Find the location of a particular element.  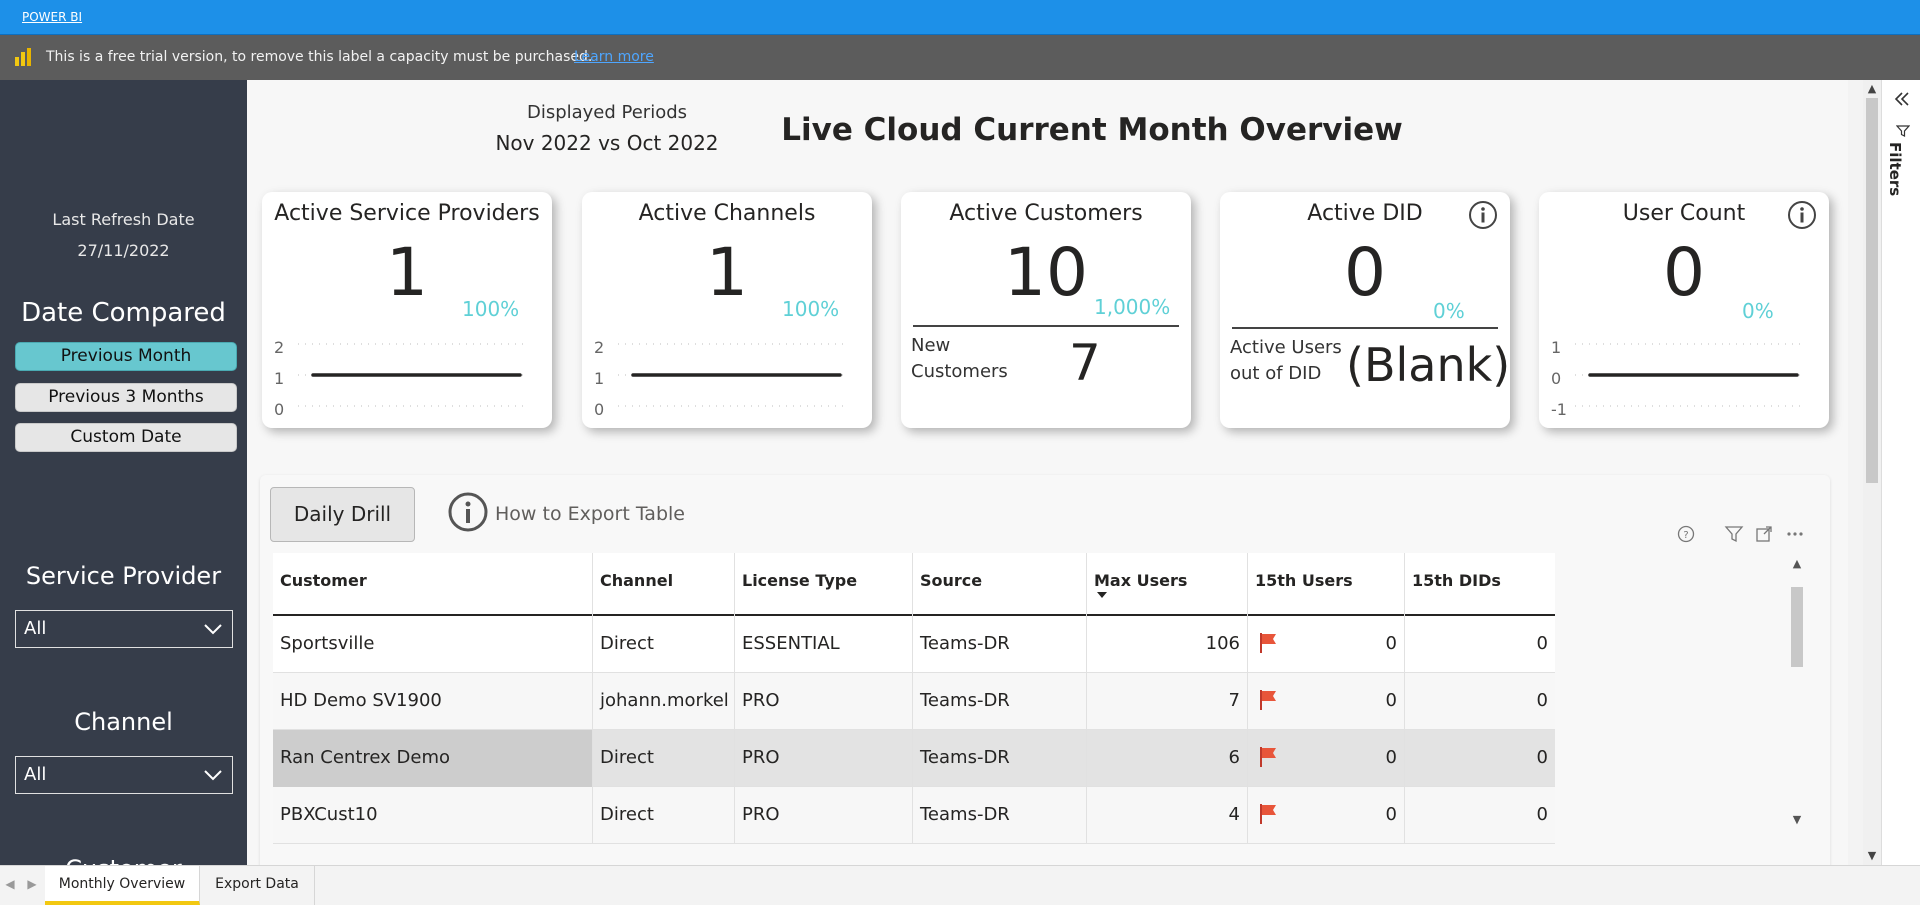

column-header-15th-users: 15th Users is located at coordinates (1326, 584).